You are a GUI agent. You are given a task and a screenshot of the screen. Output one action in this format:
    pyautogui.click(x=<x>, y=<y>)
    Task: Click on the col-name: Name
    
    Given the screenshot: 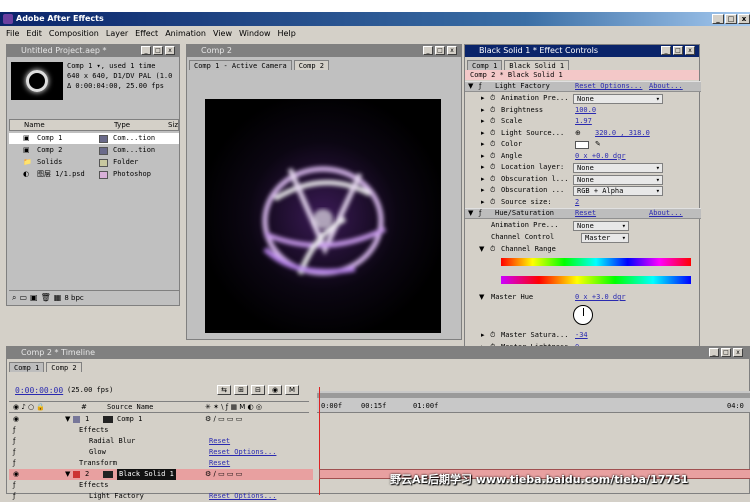 What is the action you would take?
    pyautogui.click(x=34, y=125)
    